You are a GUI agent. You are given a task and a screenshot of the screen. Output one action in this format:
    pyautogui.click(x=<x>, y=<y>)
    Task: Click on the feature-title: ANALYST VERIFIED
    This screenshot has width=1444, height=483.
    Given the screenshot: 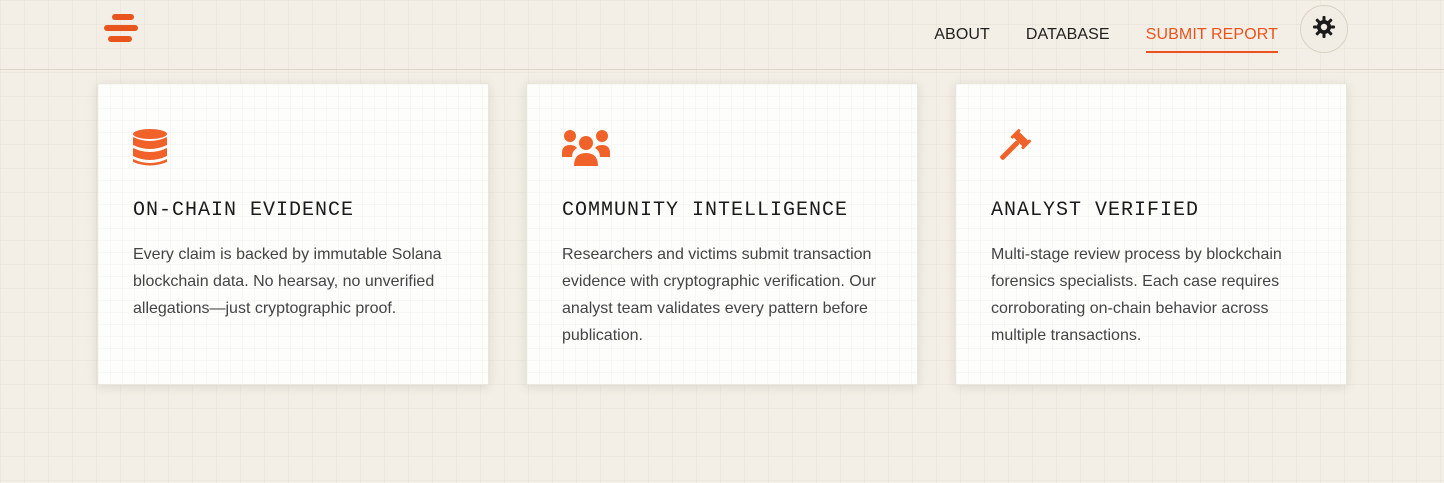 What is the action you would take?
    pyautogui.click(x=1095, y=210)
    